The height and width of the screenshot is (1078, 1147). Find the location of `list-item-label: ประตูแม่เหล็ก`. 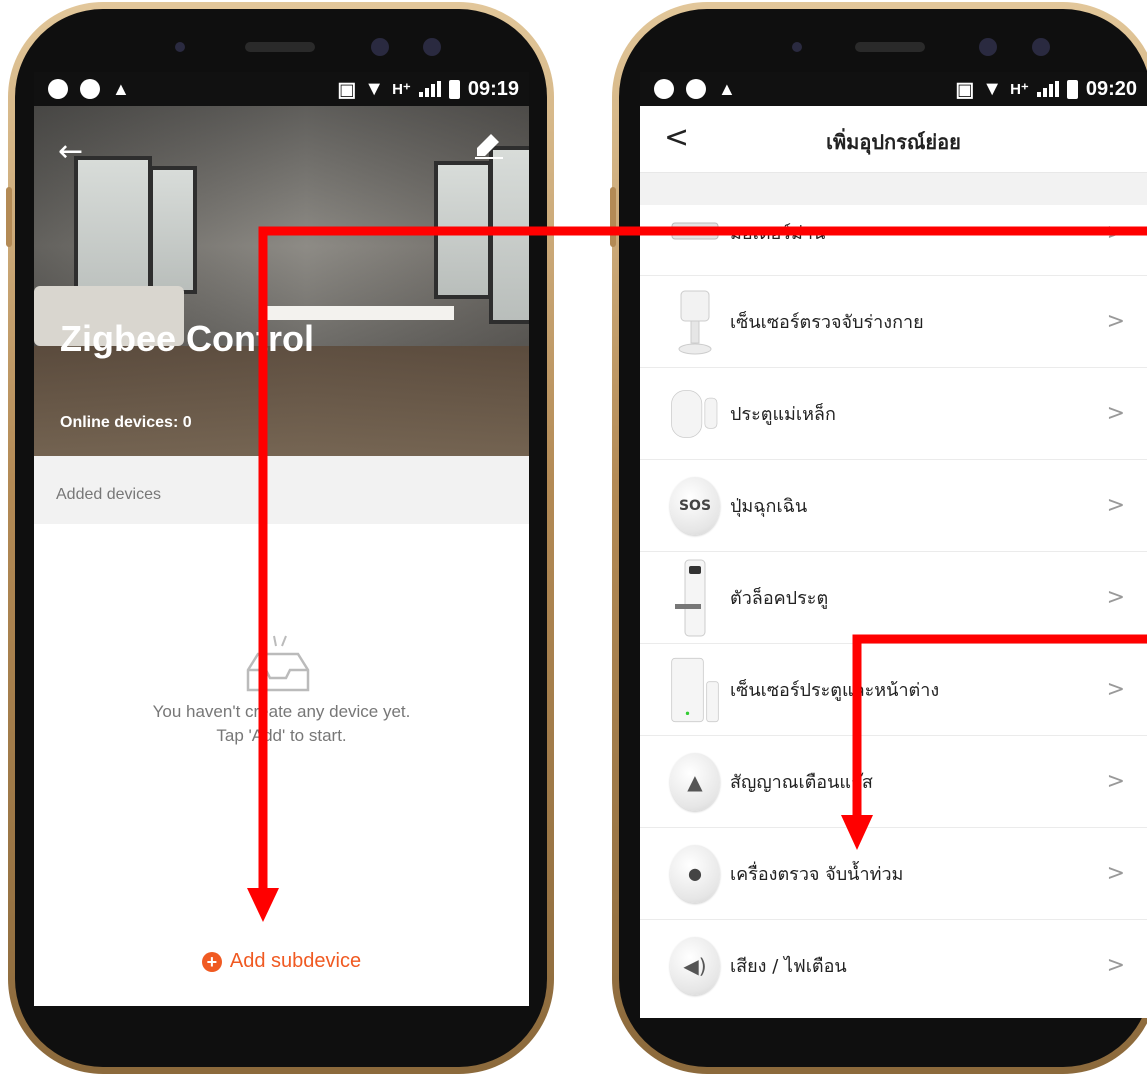

list-item-label: ประตูแม่เหล็ก is located at coordinates (783, 414).